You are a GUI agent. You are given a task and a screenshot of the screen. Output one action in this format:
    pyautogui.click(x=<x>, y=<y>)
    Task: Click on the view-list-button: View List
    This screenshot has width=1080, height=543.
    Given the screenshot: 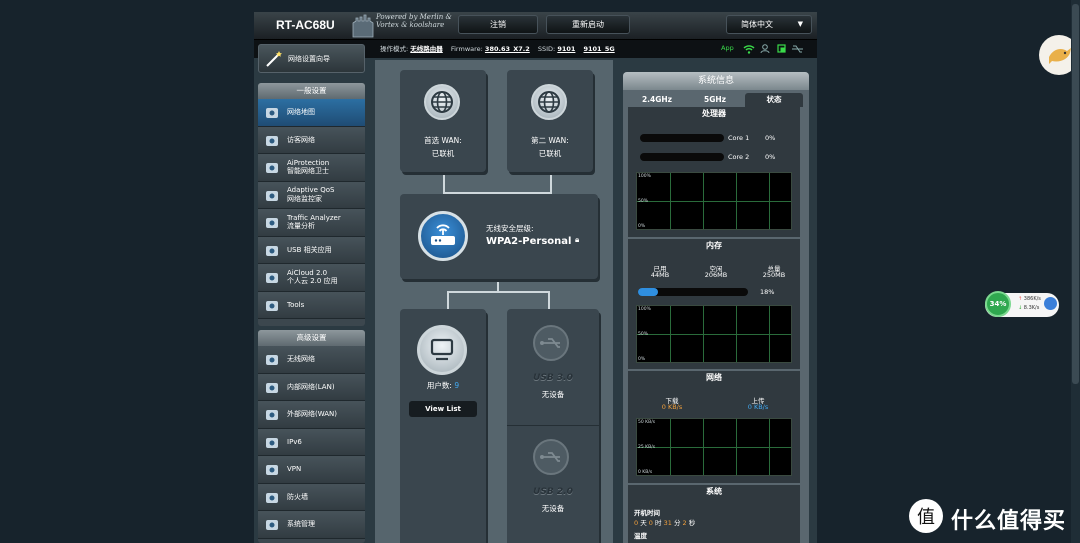 What is the action you would take?
    pyautogui.click(x=443, y=409)
    